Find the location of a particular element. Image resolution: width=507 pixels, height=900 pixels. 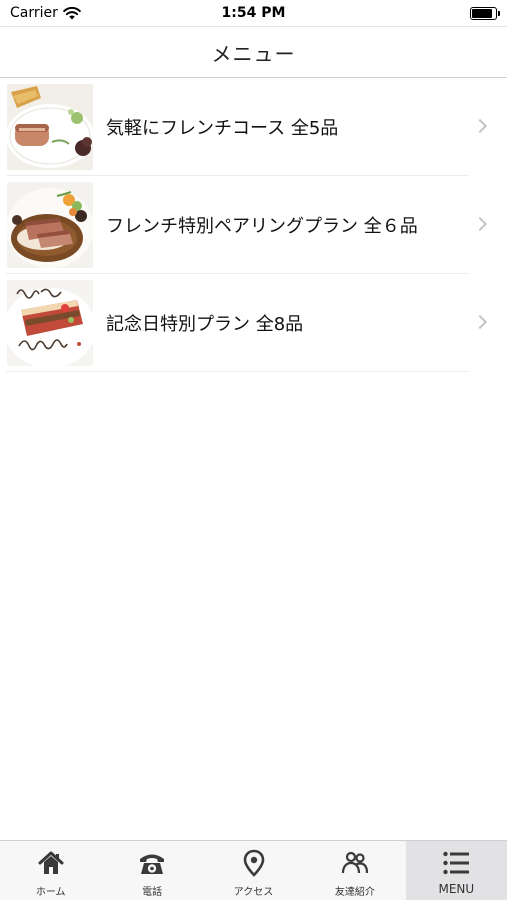

friends-icon is located at coordinates (355, 862).